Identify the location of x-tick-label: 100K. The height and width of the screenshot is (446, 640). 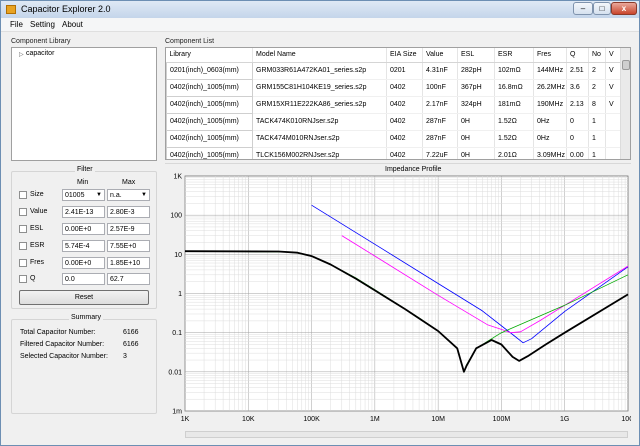
(311, 419).